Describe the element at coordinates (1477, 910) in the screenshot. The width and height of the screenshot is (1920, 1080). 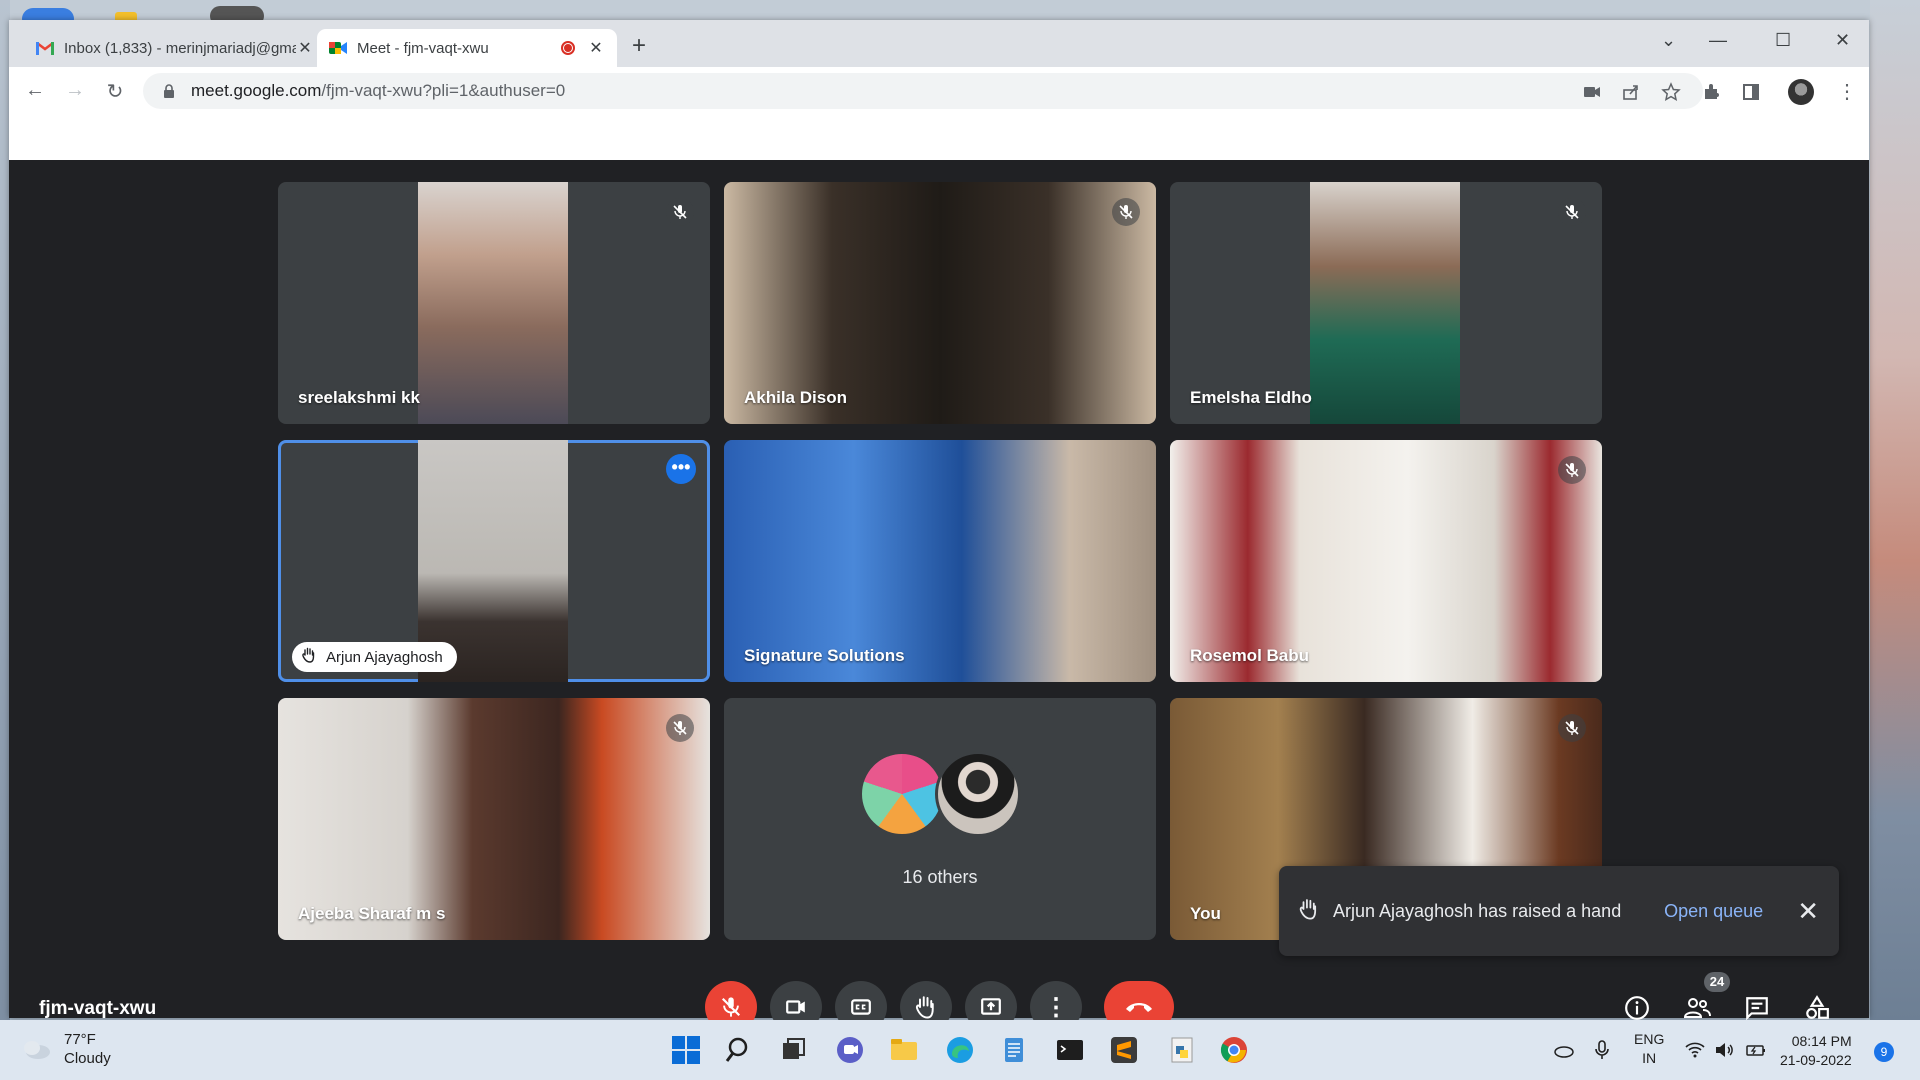
I see `toast-message: Arjun Ajayaghosh has raised a hand` at that location.